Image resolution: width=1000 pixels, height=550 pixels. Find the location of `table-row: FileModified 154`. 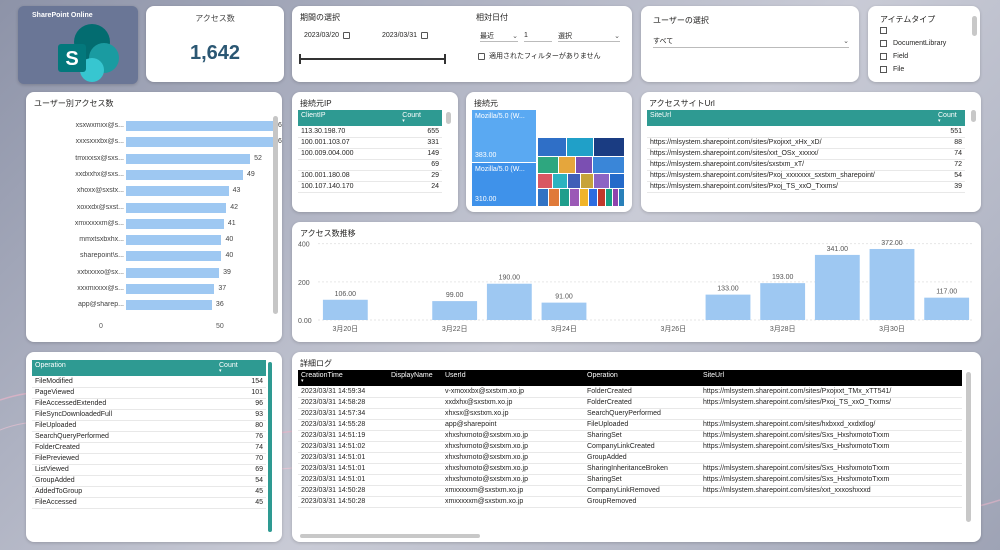

table-row: FileModified 154 is located at coordinates (149, 382).